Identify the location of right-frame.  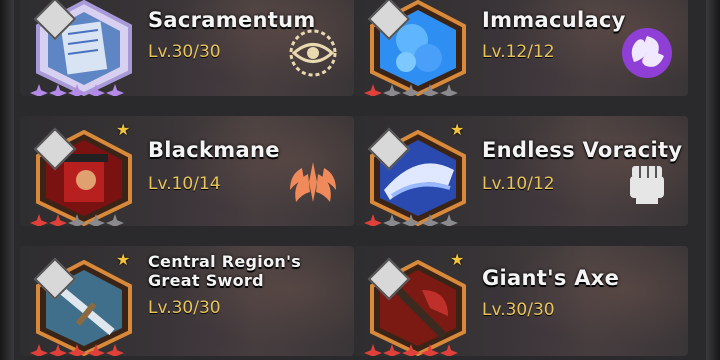
(713, 180).